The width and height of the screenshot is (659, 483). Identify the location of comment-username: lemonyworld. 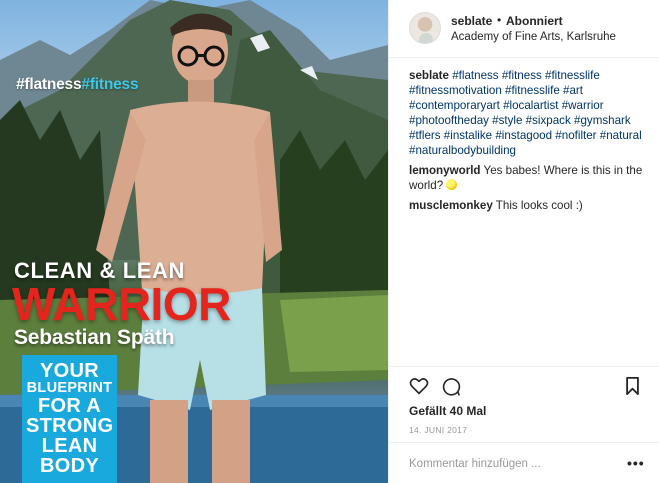
(445, 170).